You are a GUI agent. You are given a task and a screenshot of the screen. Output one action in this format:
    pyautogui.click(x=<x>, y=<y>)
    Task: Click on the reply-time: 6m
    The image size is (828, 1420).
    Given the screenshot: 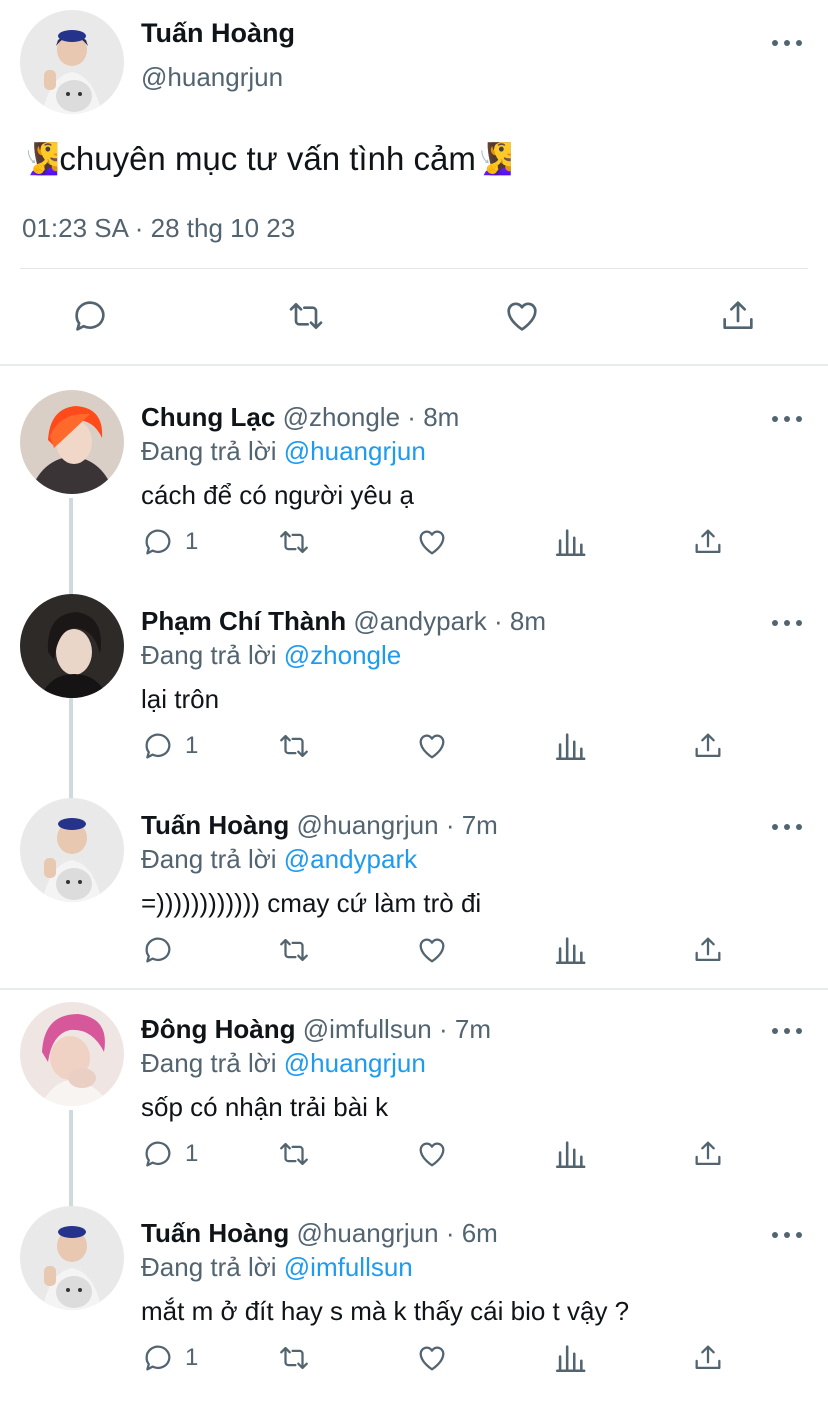 What is the action you would take?
    pyautogui.click(x=480, y=1233)
    